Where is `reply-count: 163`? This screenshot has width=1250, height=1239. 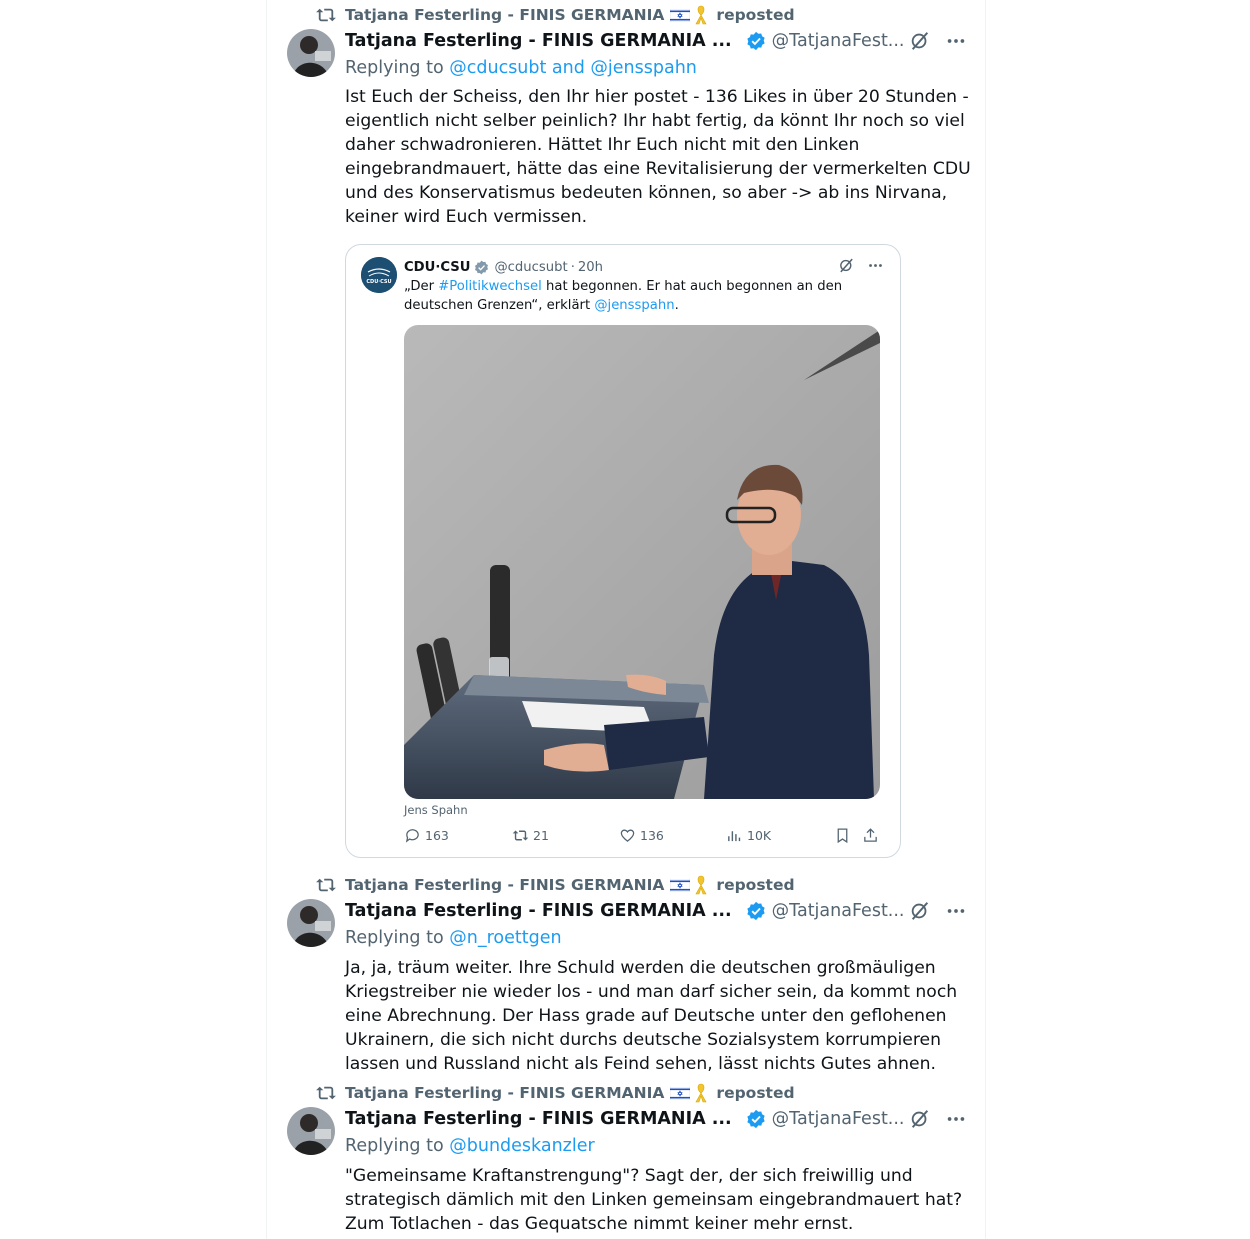 reply-count: 163 is located at coordinates (437, 835).